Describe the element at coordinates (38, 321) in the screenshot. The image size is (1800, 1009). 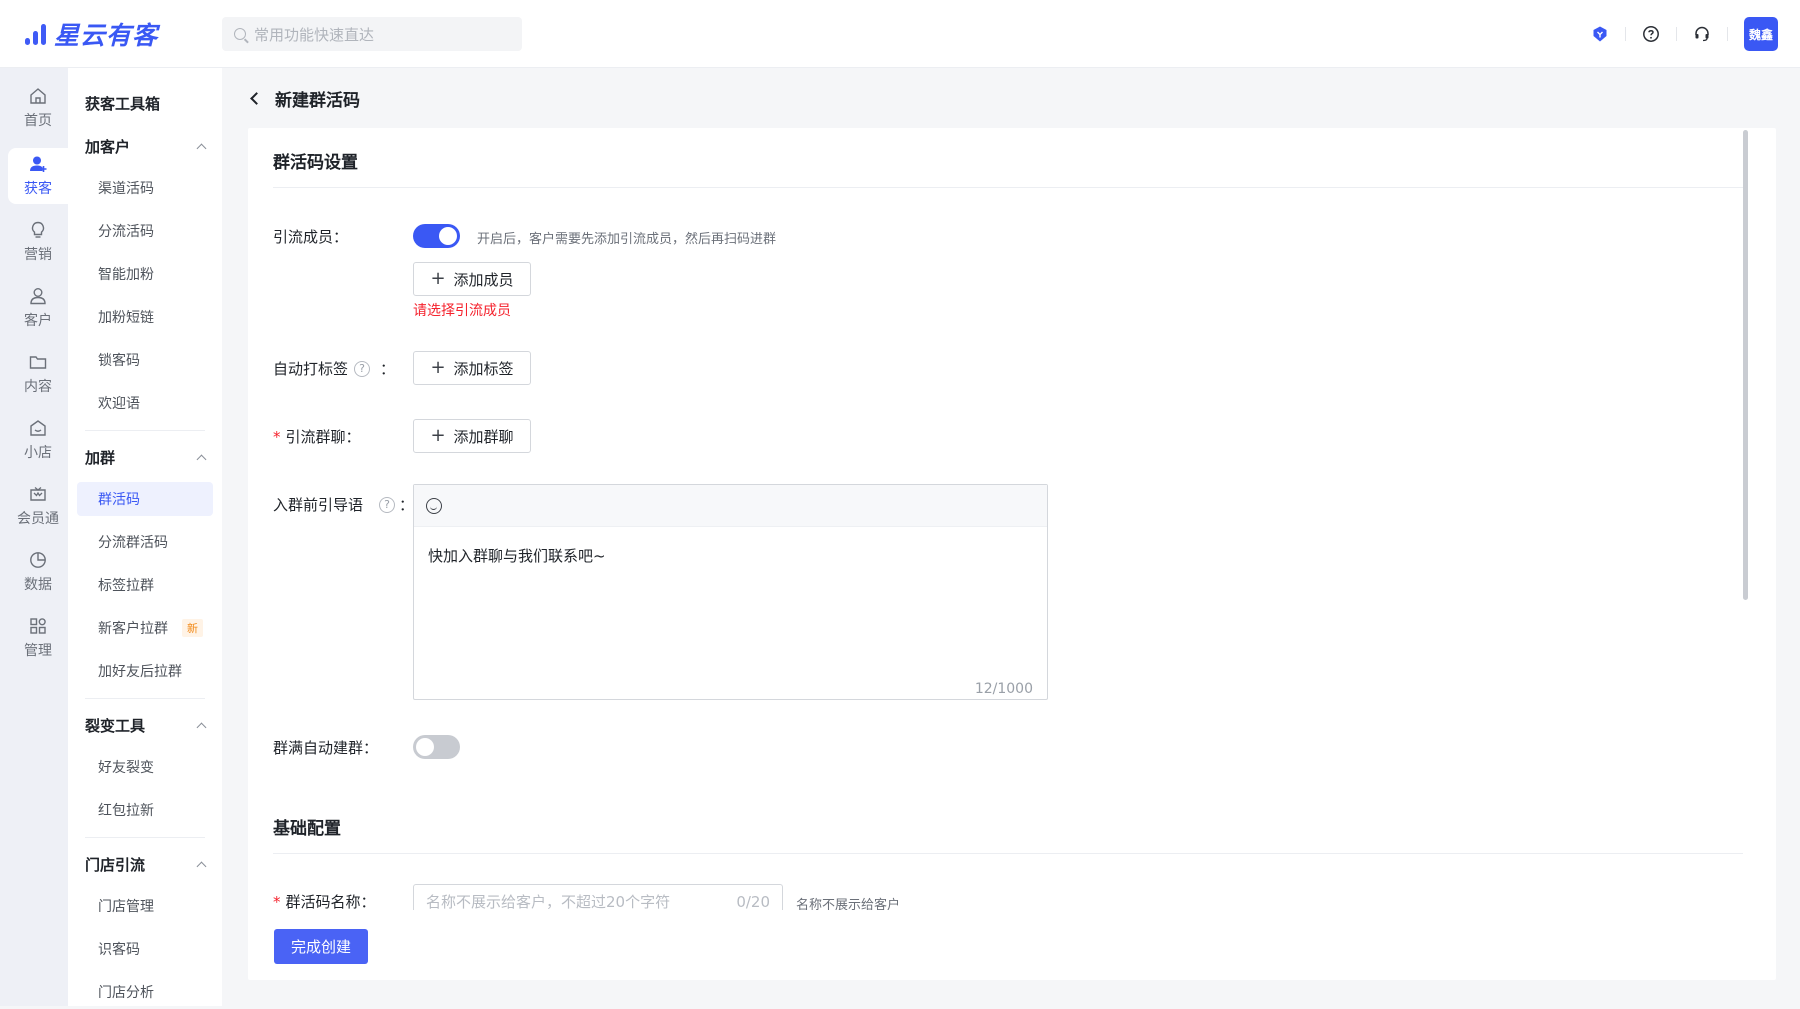
I see `rail-label: 客户` at that location.